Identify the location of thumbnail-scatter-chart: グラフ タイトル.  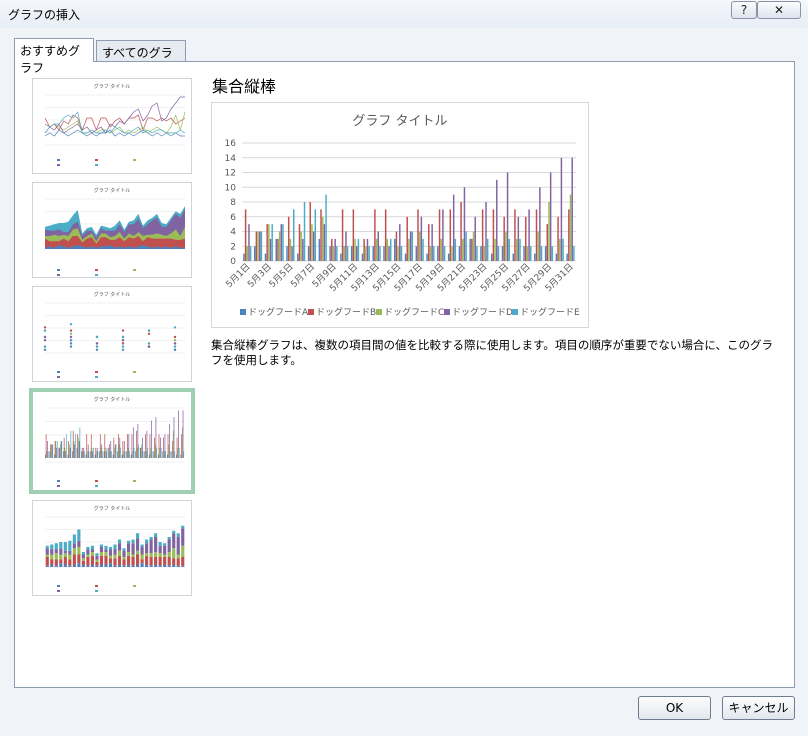
(112, 334).